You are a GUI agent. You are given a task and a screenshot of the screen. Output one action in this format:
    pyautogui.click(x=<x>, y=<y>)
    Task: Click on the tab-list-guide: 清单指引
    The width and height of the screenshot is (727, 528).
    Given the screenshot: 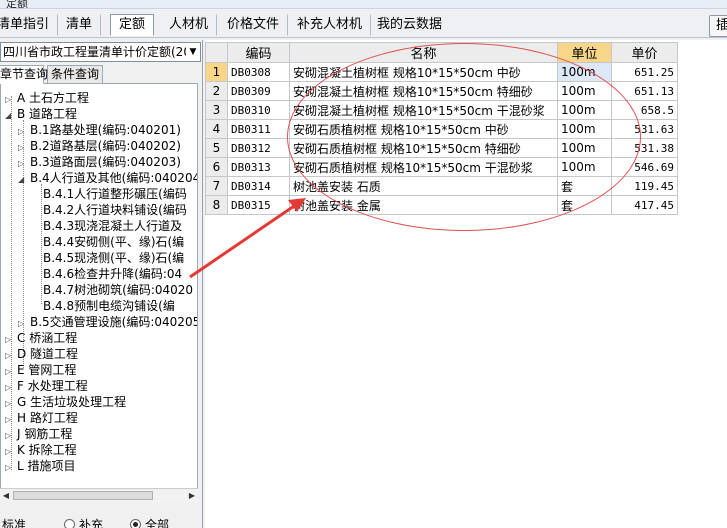 What is the action you would take?
    pyautogui.click(x=29, y=25)
    